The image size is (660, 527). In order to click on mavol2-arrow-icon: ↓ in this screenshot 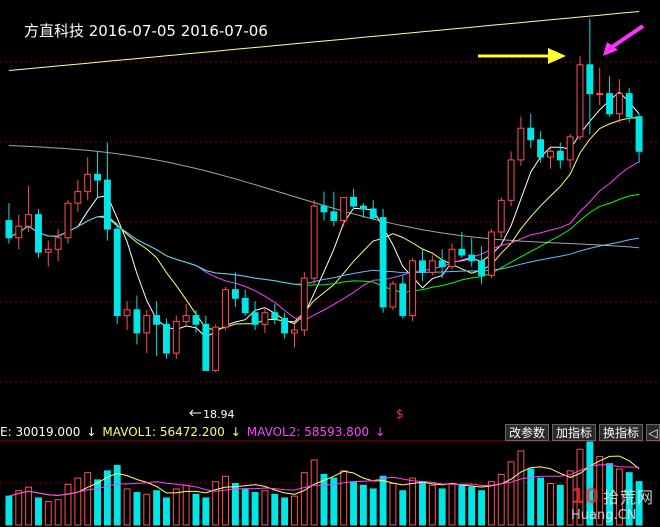, I will do `click(380, 432)`.